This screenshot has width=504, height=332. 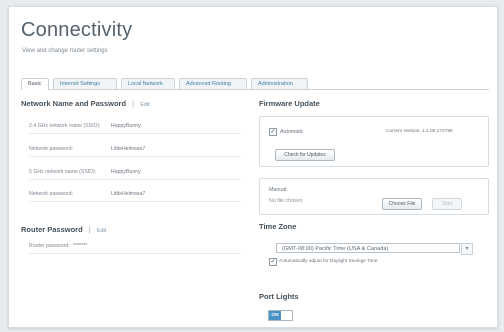 I want to click on tab-basic: Basic, so click(x=35, y=84).